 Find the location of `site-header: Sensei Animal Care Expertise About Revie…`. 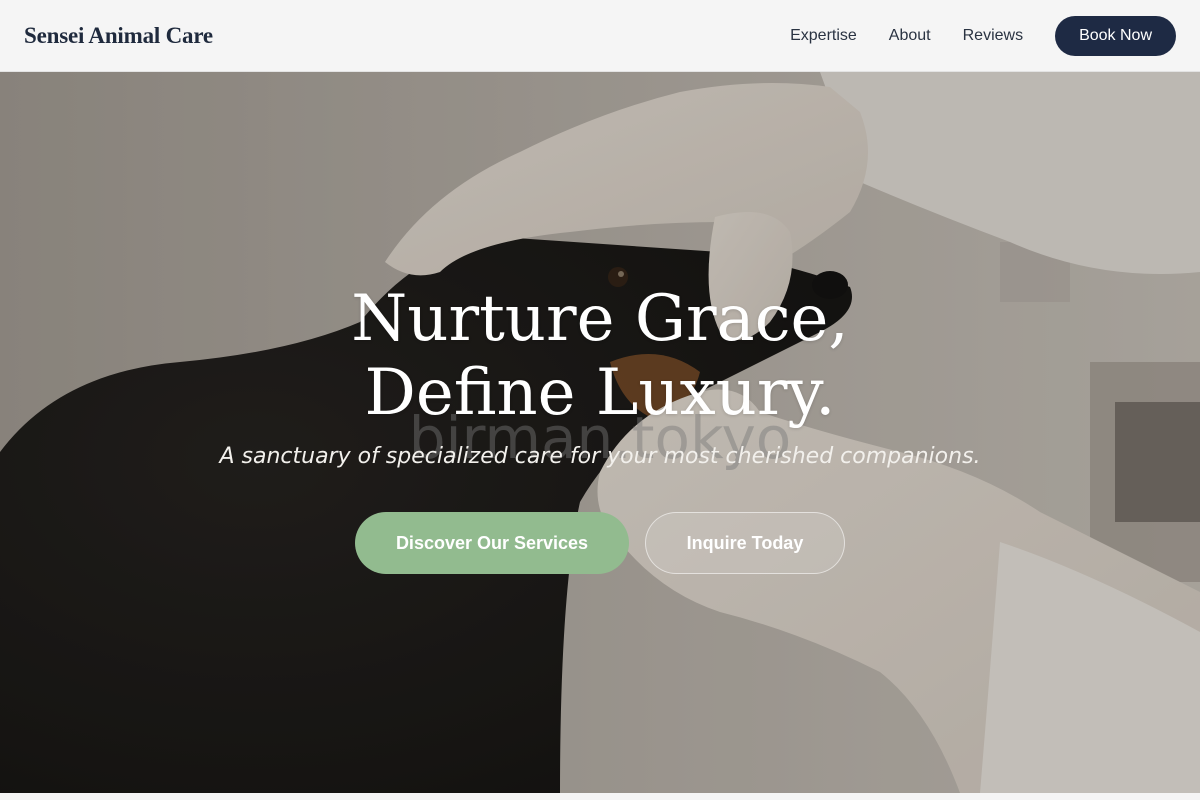

site-header: Sensei Animal Care Expertise About Revie… is located at coordinates (600, 36).